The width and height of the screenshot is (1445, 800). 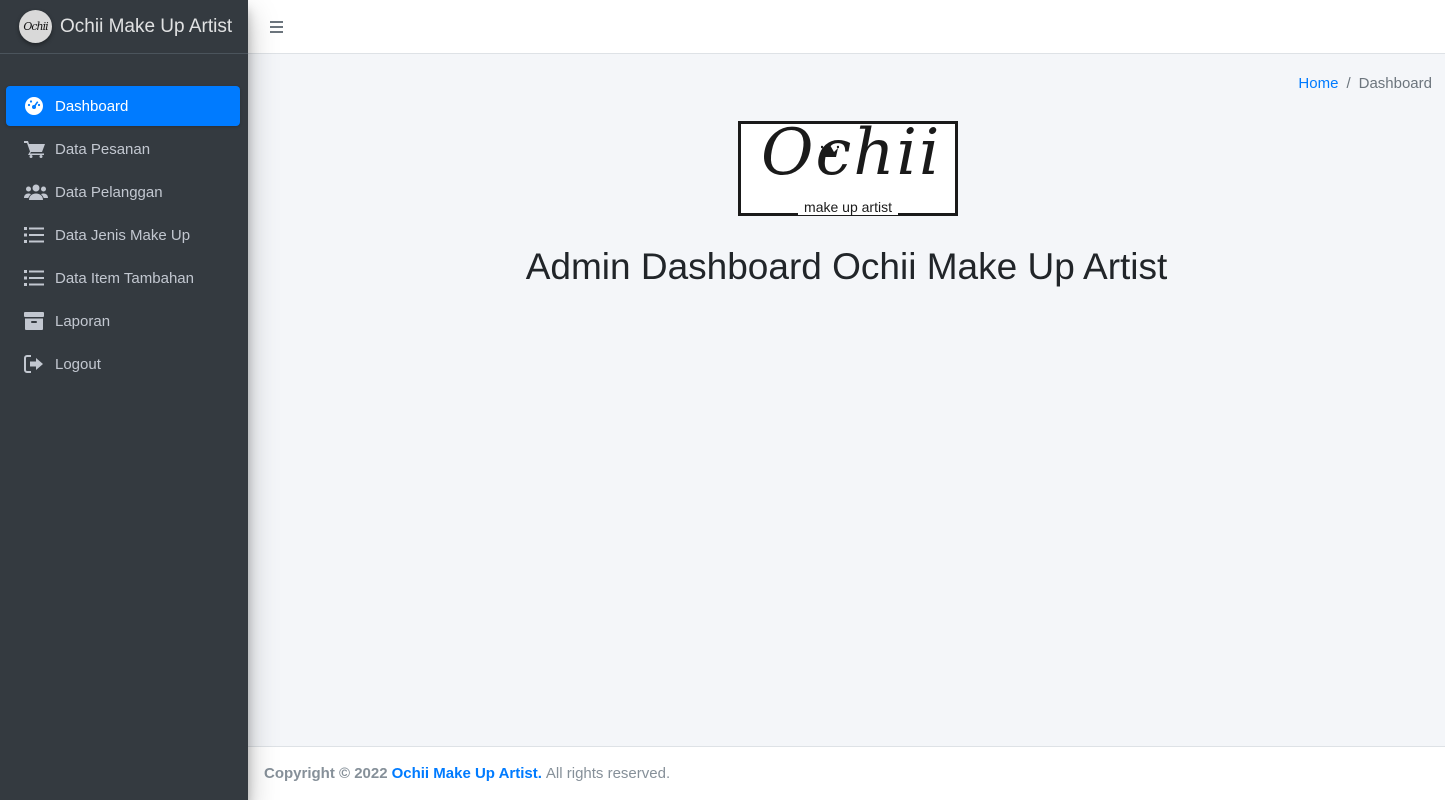 I want to click on sidebar-item-label: Logout, so click(x=78, y=364).